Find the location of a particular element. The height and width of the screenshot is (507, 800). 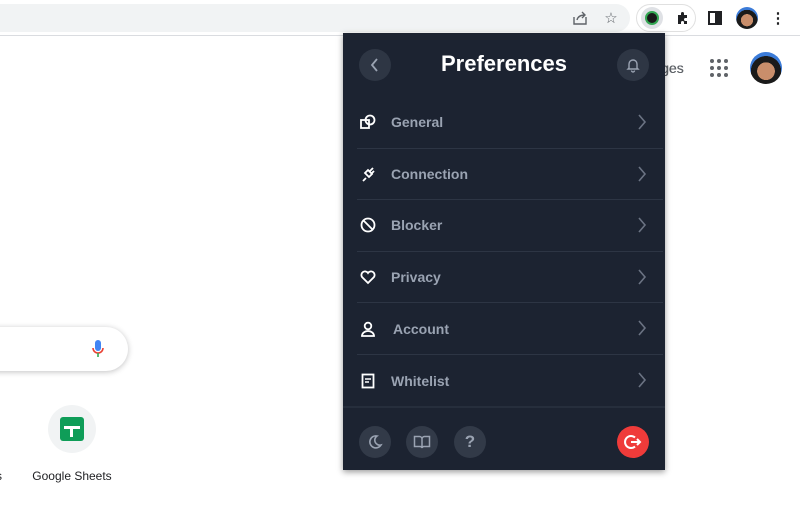

menu-item-label: Blocker is located at coordinates (417, 225).